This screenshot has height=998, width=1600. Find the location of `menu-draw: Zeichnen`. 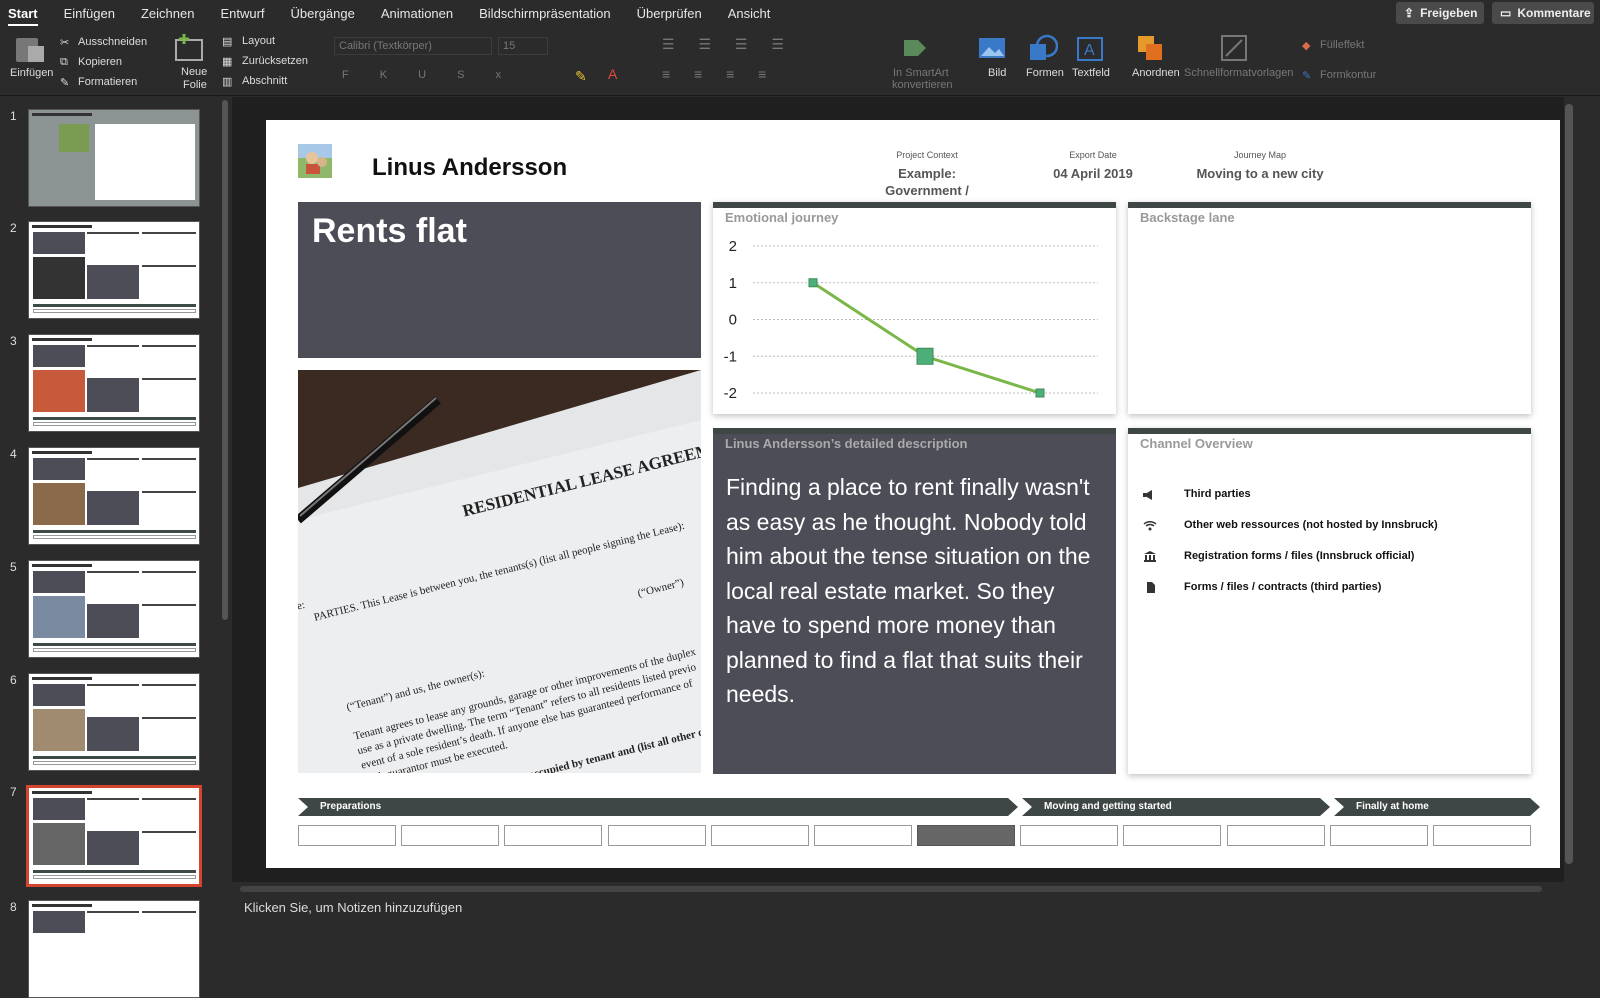

menu-draw: Zeichnen is located at coordinates (167, 13).